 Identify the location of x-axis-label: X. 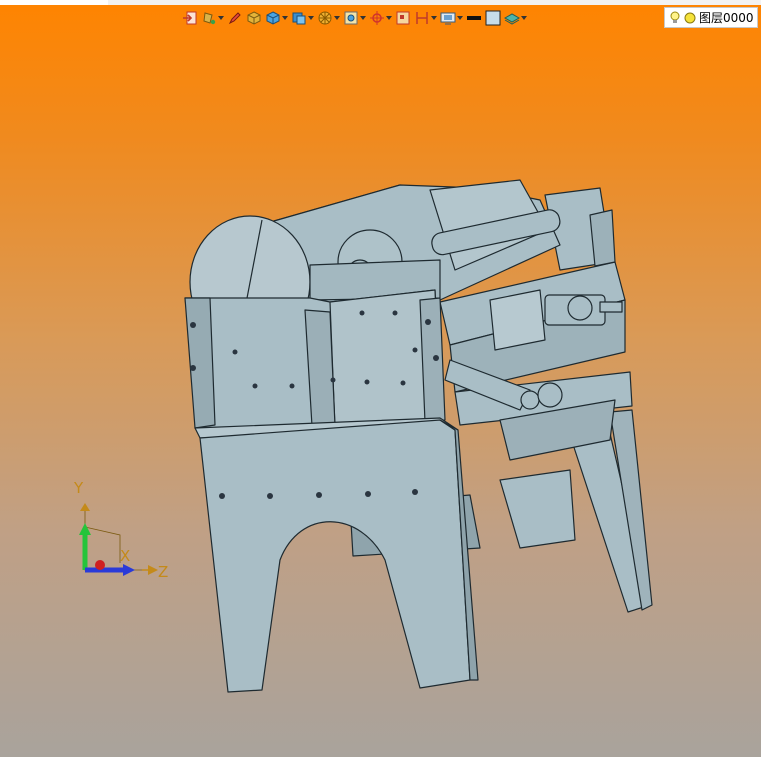
(125, 556).